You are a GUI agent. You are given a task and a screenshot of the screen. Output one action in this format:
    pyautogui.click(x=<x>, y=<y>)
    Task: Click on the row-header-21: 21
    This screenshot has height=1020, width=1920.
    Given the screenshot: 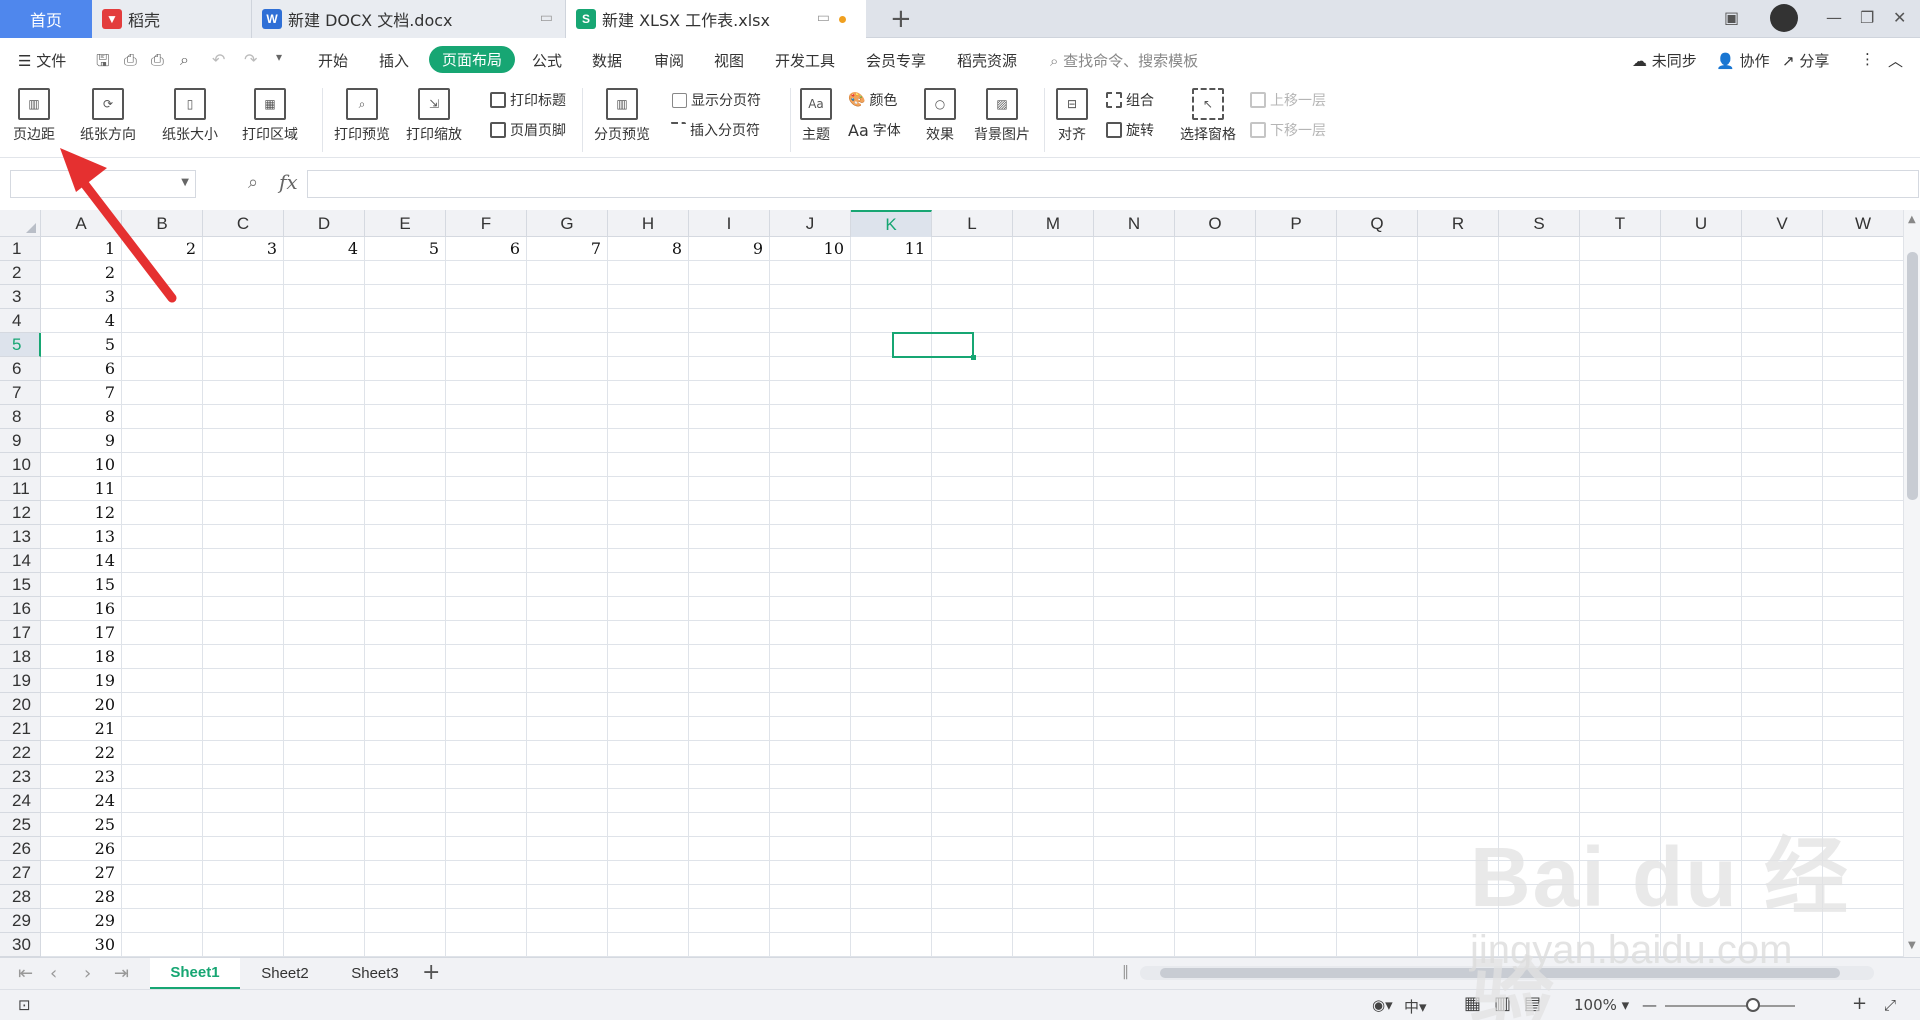 What is the action you would take?
    pyautogui.click(x=20, y=729)
    